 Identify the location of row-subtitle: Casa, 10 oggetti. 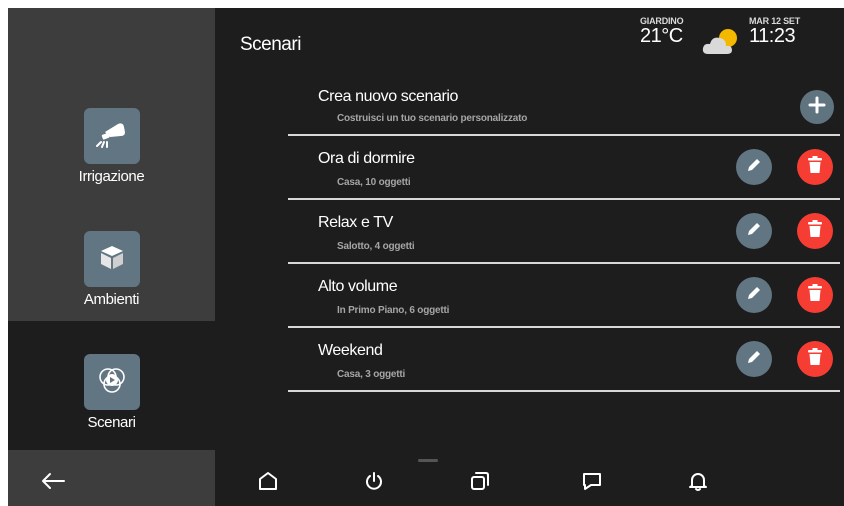
(374, 182).